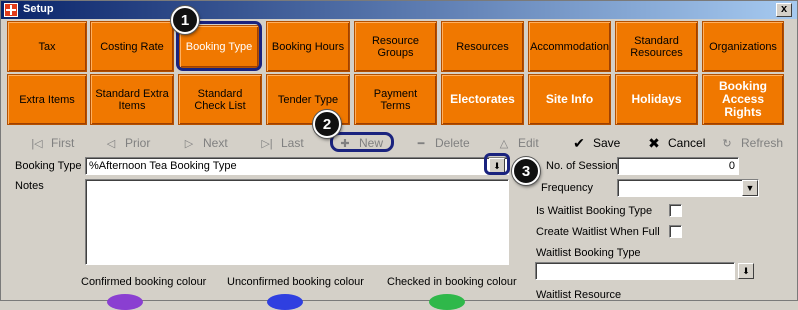  What do you see at coordinates (132, 46) in the screenshot?
I see `tab-costing-rate: Costing Rate` at bounding box center [132, 46].